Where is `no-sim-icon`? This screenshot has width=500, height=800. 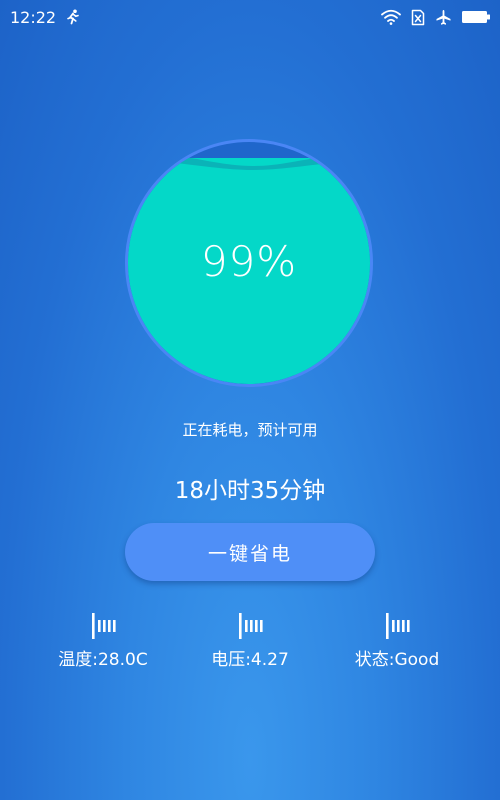
no-sim-icon is located at coordinates (418, 17).